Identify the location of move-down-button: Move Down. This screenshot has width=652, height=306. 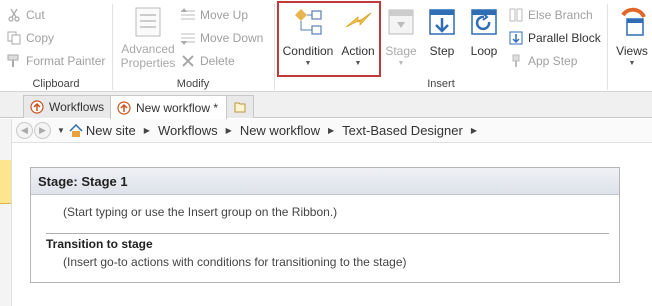
(221, 38).